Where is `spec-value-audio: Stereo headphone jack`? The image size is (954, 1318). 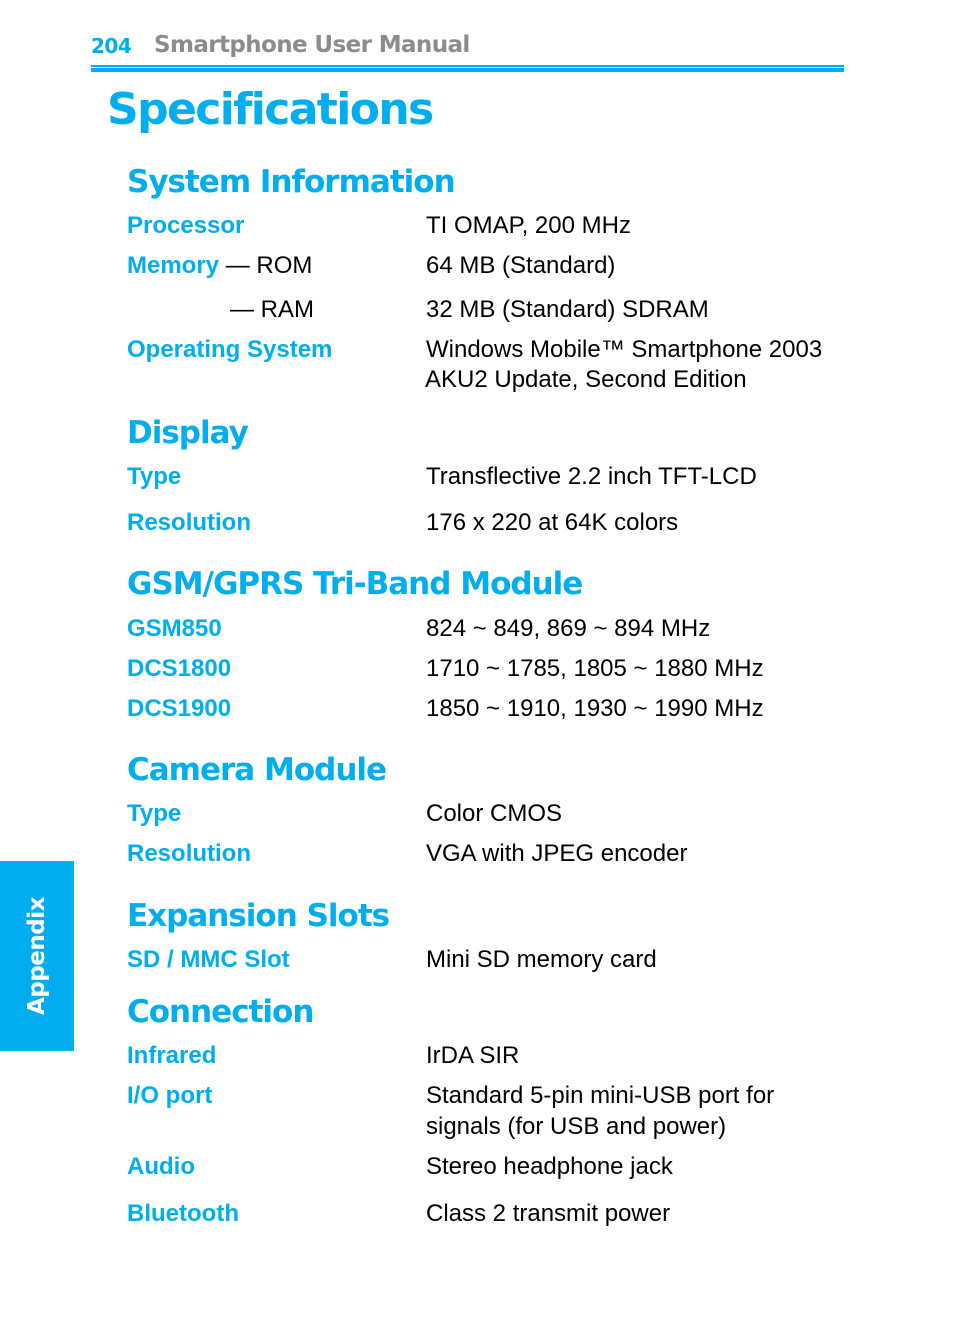
spec-value-audio: Stereo headphone jack is located at coordinates (549, 1166).